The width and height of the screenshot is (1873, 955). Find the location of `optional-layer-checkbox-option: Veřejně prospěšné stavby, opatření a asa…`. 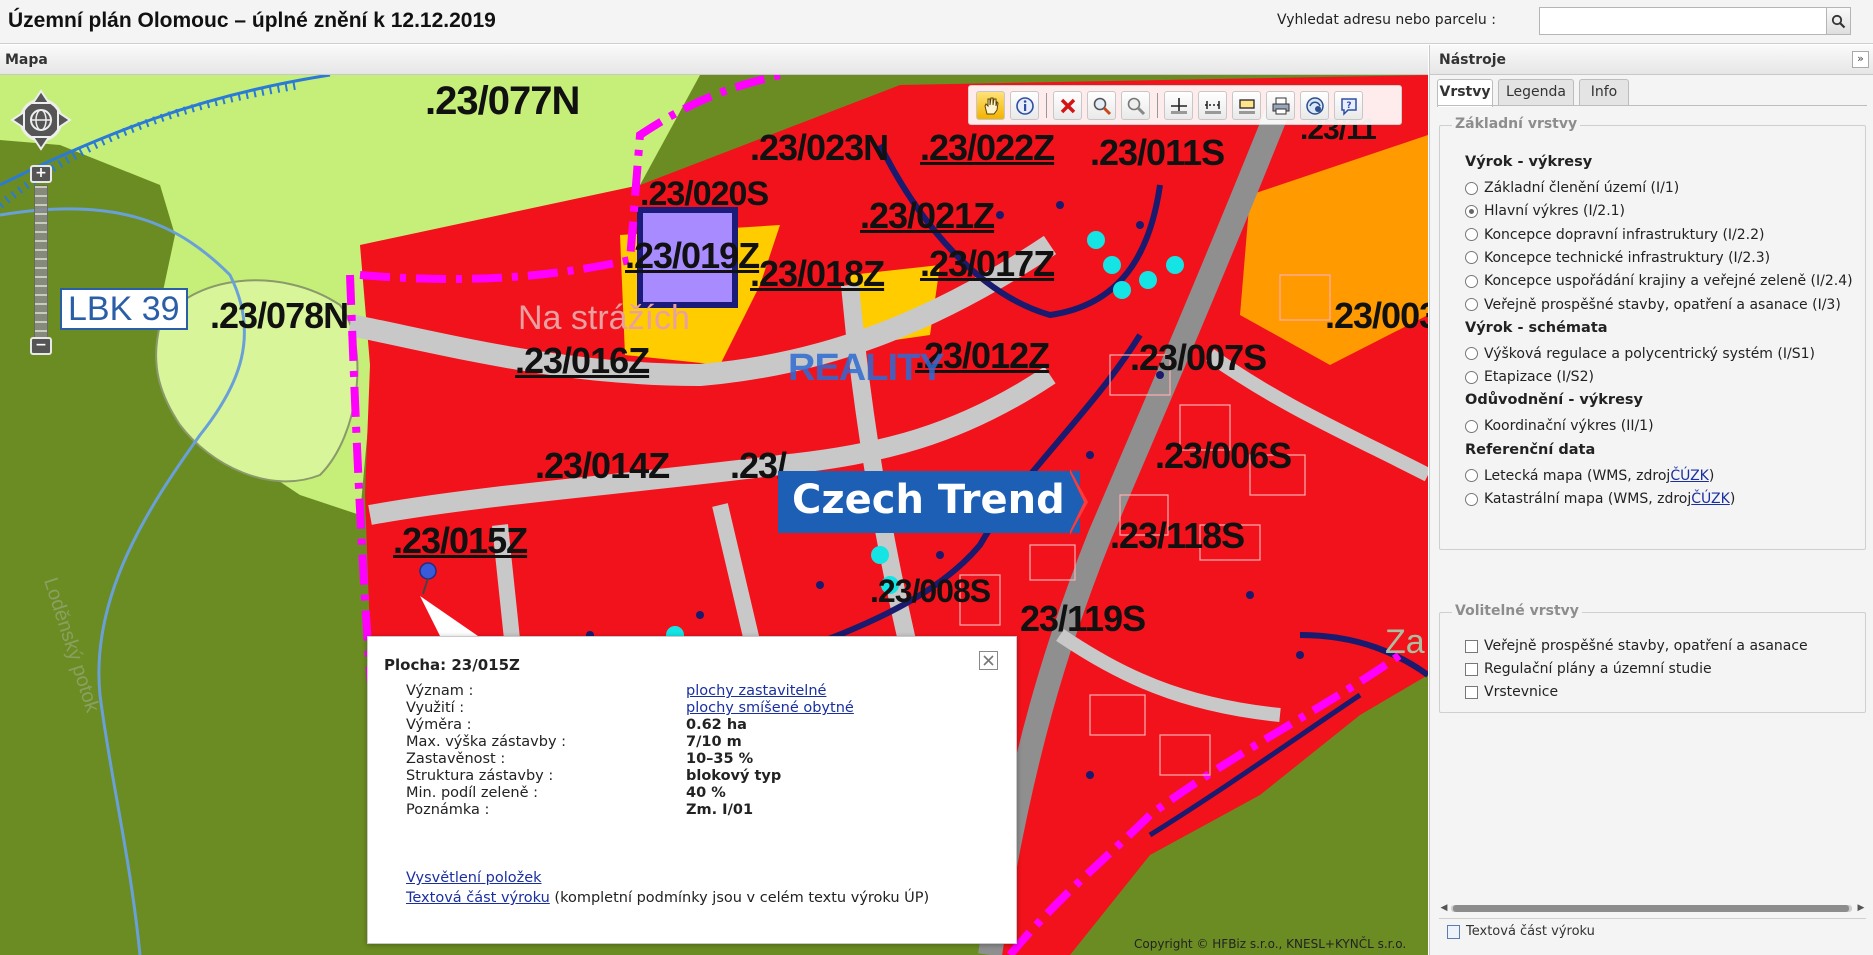

optional-layer-checkbox-option: Veřejně prospěšné stavby, opatření a asa… is located at coordinates (1636, 646).